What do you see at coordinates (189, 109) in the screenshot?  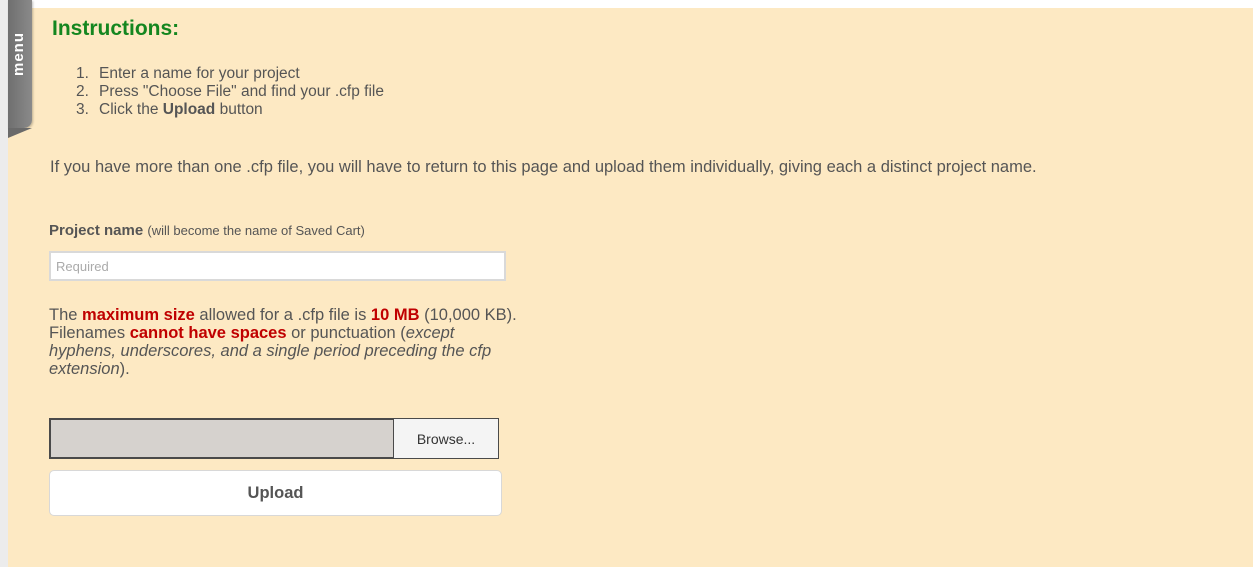 I see `step-text-emphasis: Upload` at bounding box center [189, 109].